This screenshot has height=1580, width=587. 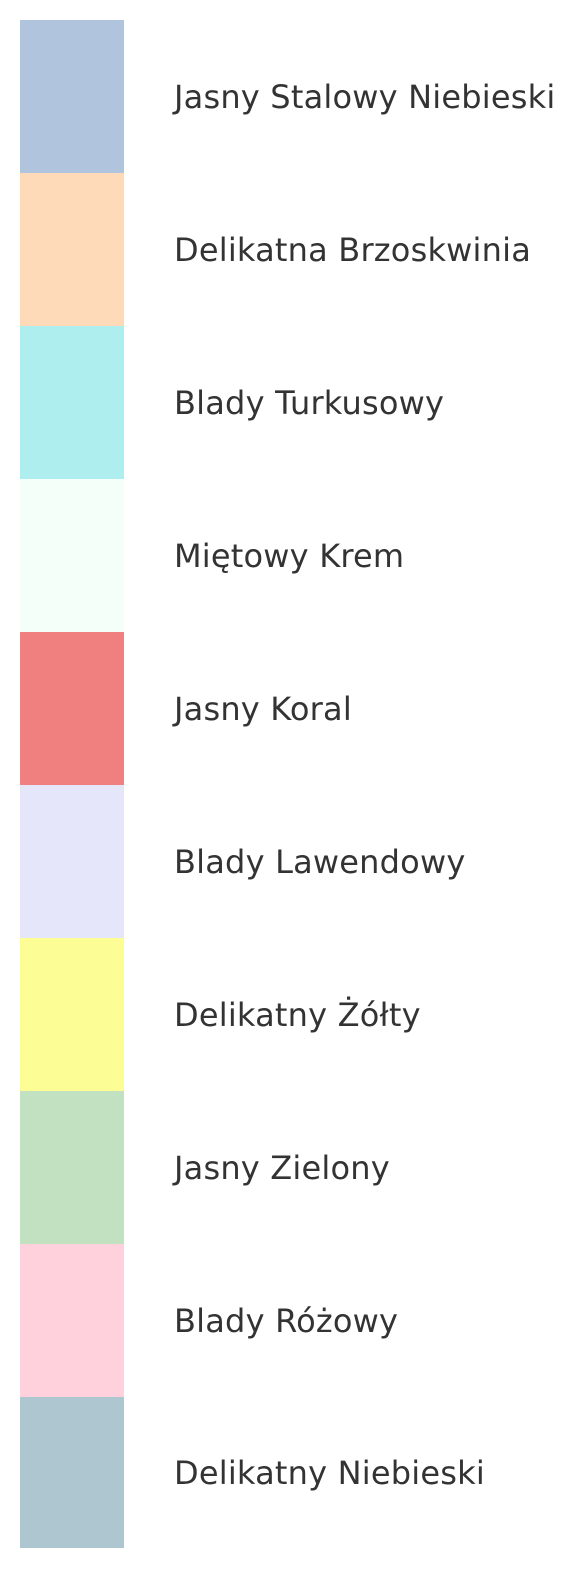 I want to click on swatch-row: Blady Turkusowy, so click(x=293, y=402).